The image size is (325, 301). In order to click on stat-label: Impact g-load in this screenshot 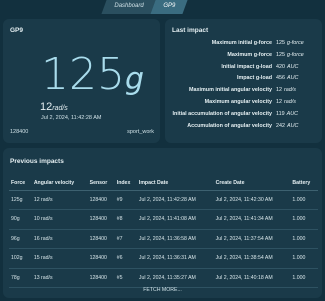, I will do `click(254, 78)`.